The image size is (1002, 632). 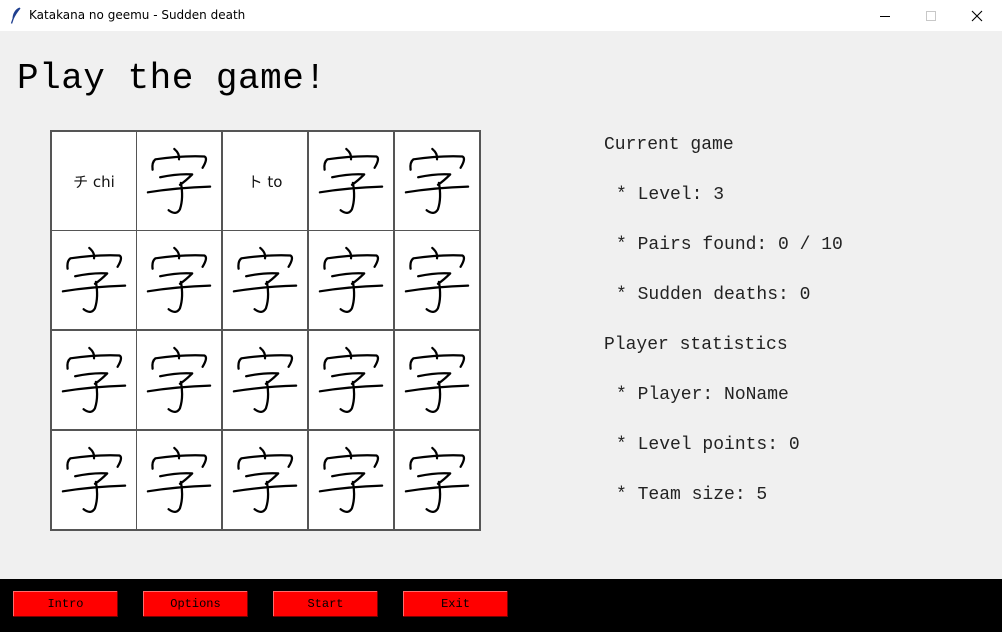 I want to click on card-label: チ chi, so click(x=94, y=181).